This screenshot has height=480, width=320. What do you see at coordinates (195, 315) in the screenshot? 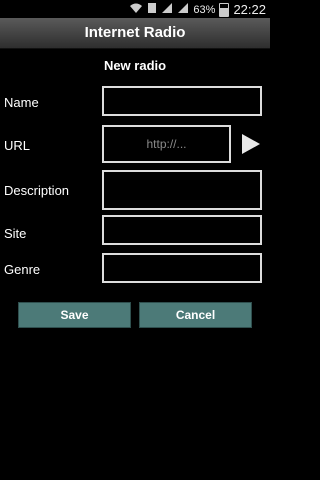
I see `cancel-button: Cancel` at bounding box center [195, 315].